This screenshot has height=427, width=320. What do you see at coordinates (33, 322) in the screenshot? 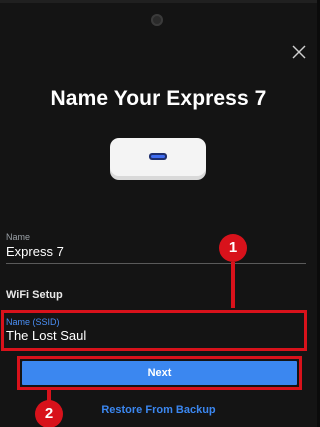
I see `ssid-label: Name (SSID)` at bounding box center [33, 322].